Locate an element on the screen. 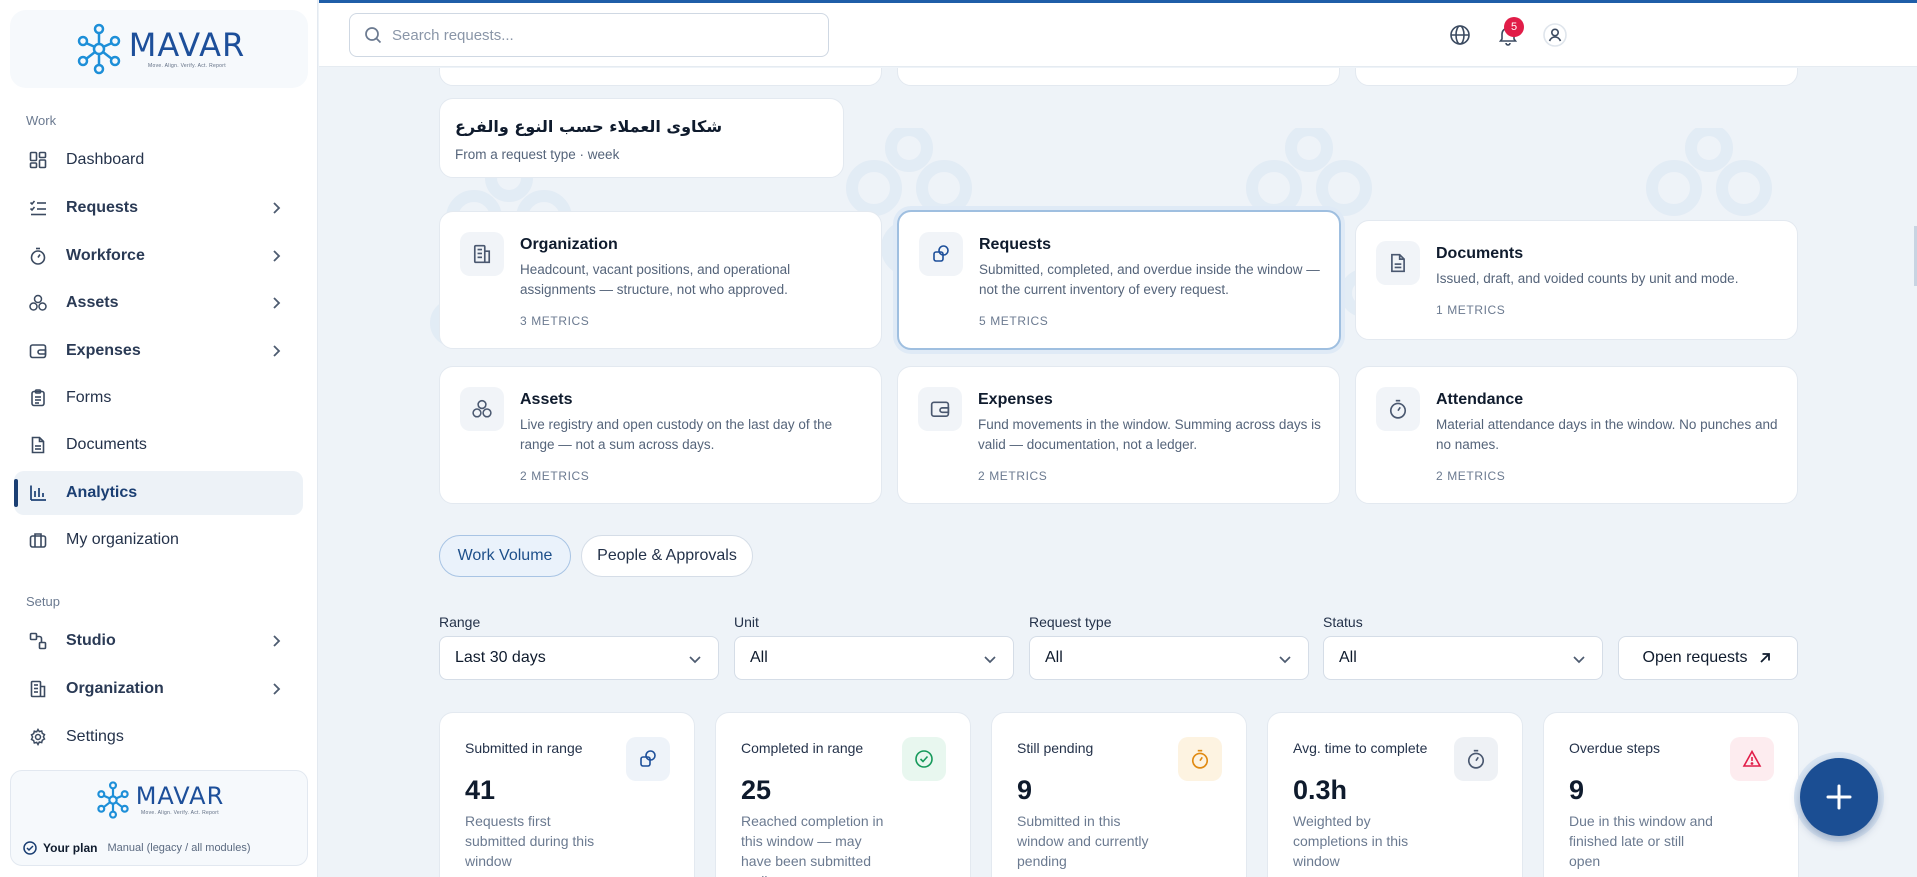  module-metric-count: 3 METRICS is located at coordinates (555, 321).